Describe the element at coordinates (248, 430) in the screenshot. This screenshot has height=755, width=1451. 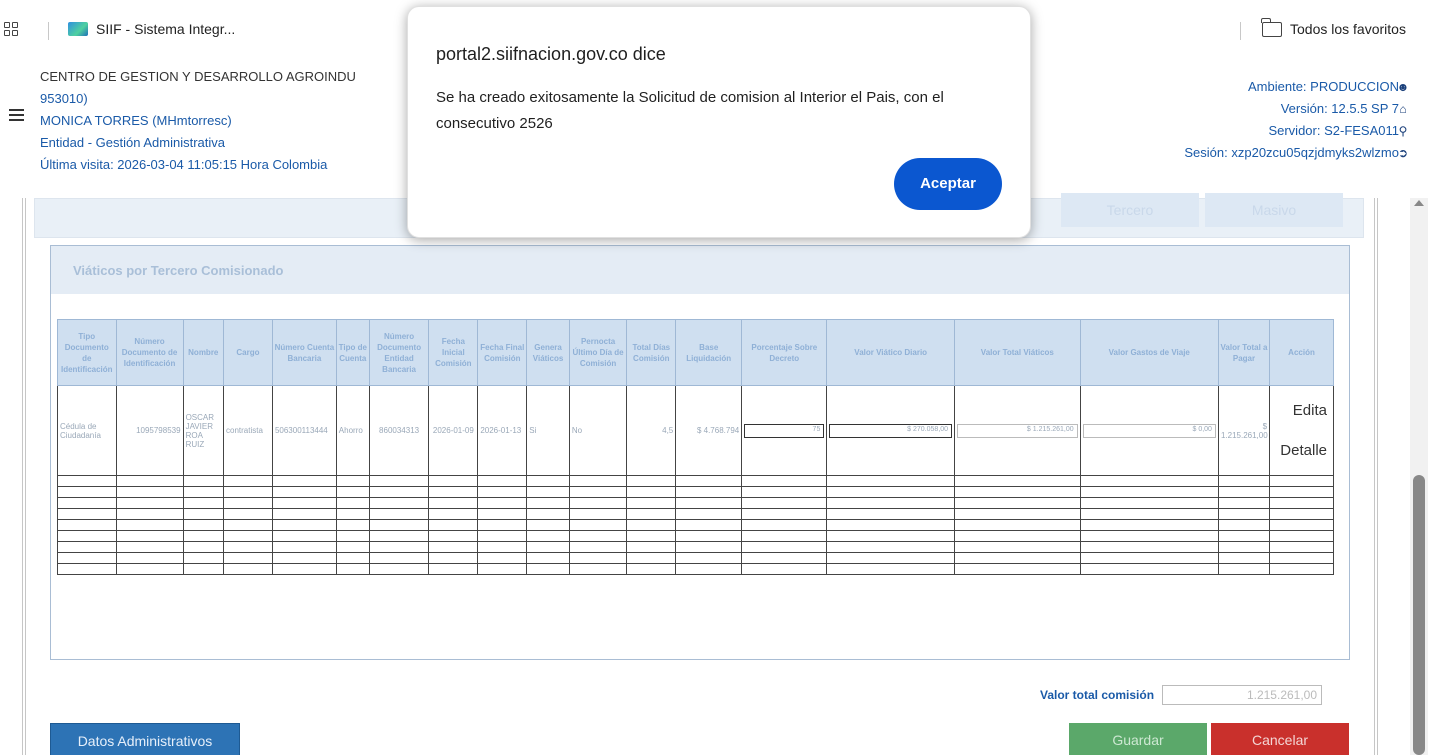
I see `cell-cargo: contratista` at that location.